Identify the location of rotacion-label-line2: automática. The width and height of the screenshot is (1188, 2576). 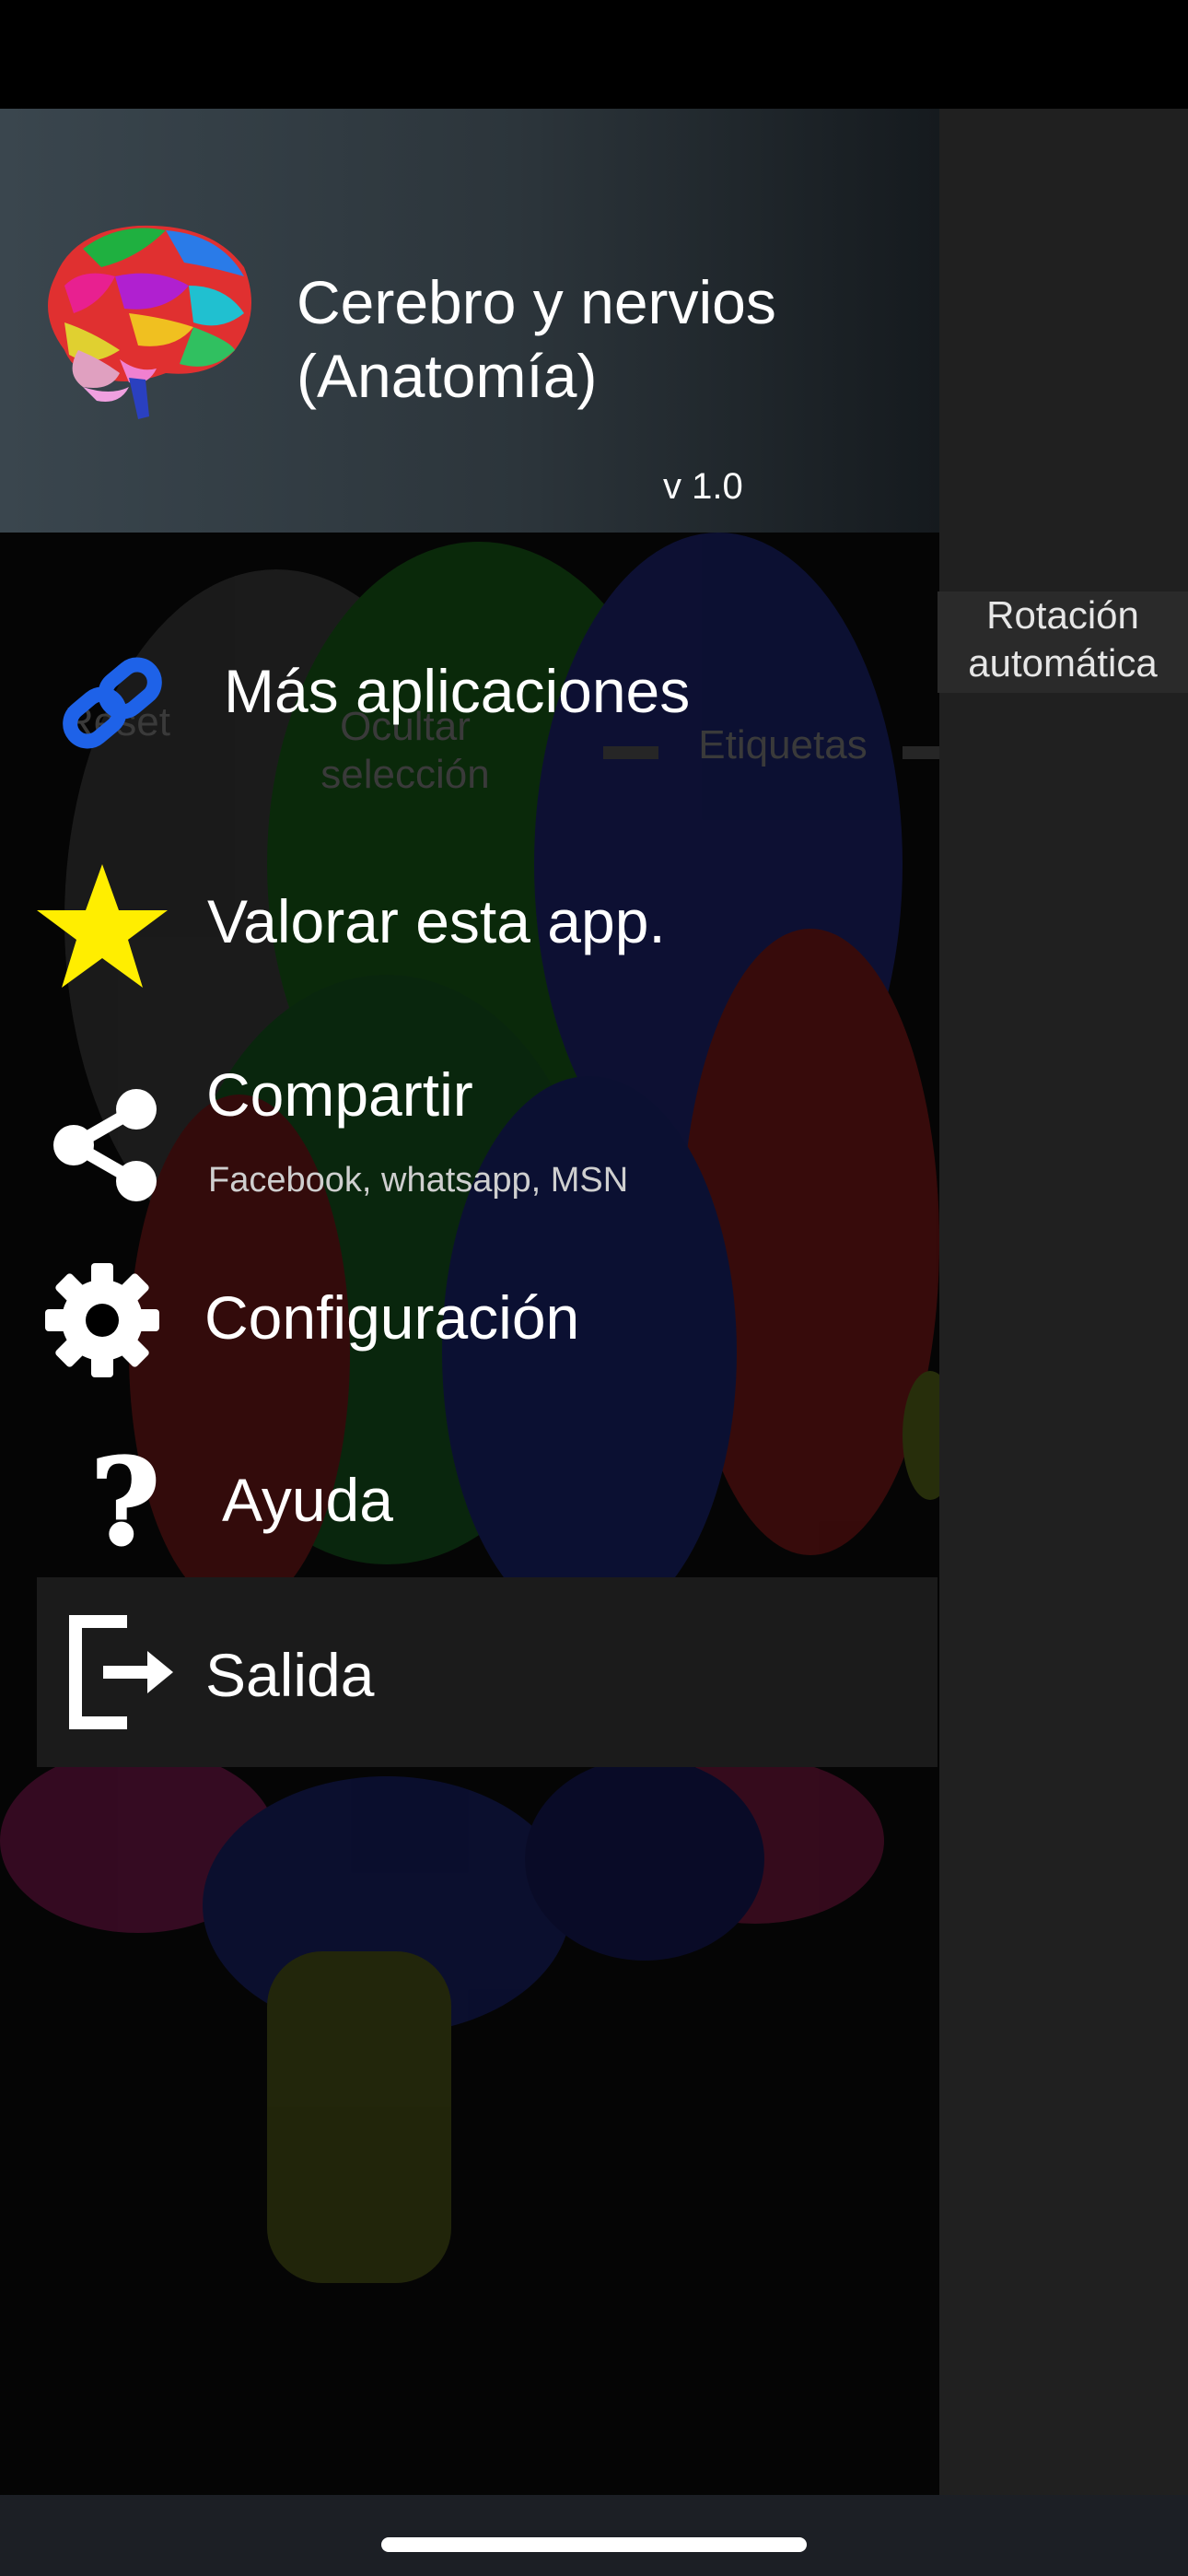
(1063, 663).